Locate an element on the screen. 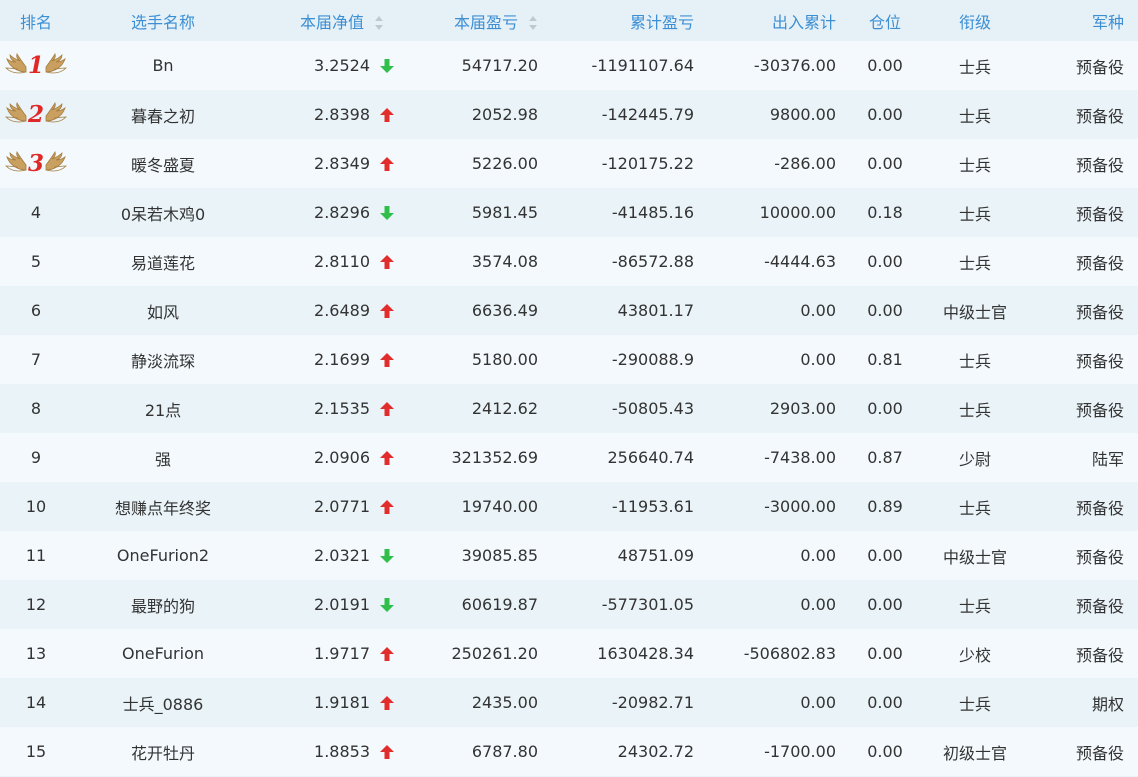  player-name-cell: 士兵_0886 is located at coordinates (163, 702).